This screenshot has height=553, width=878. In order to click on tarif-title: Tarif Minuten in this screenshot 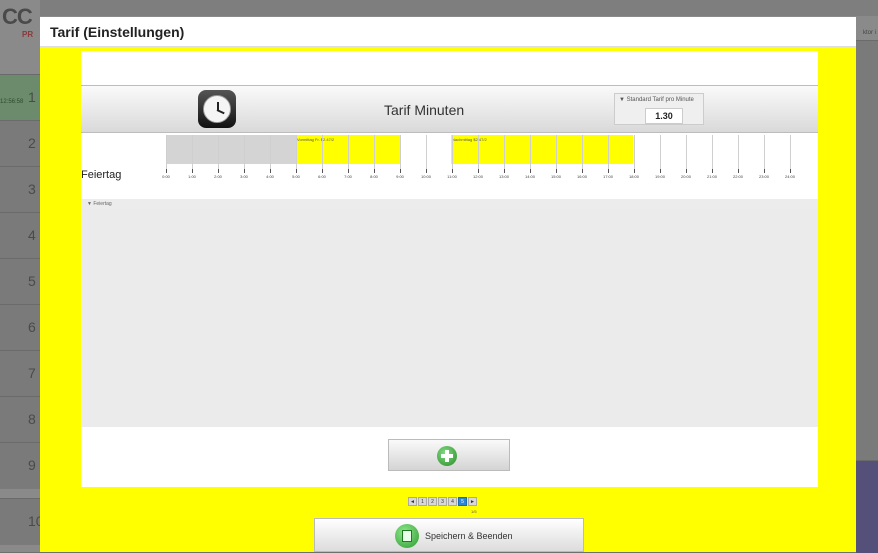, I will do `click(424, 110)`.